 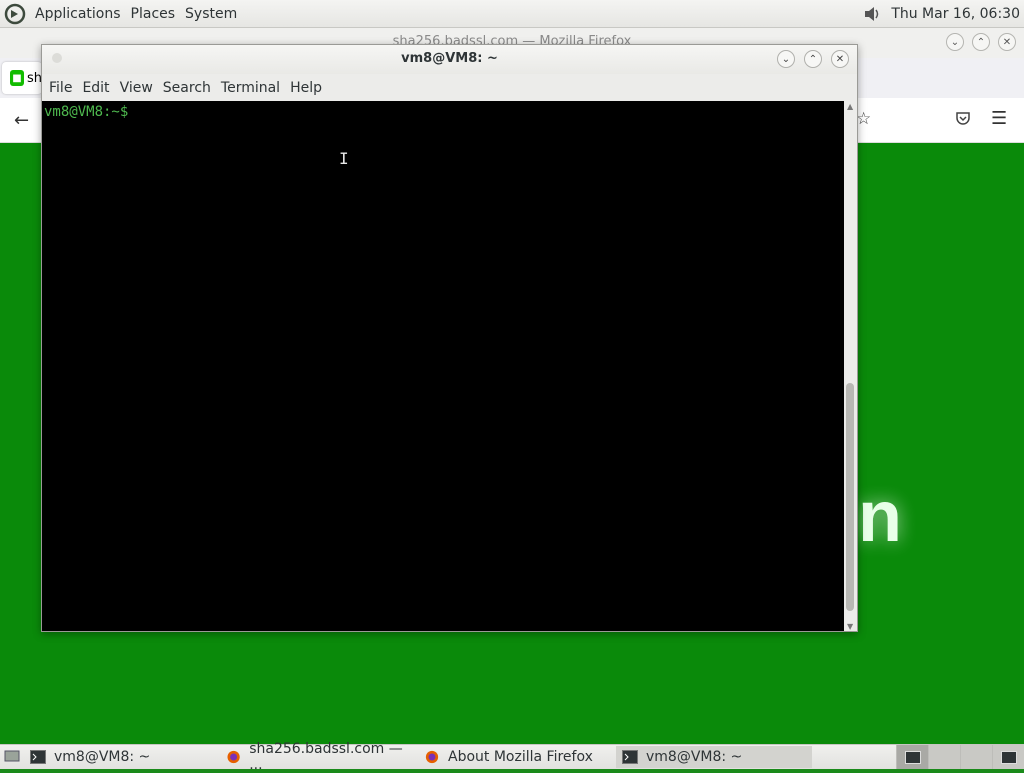 I want to click on terminal-titlebar: vm8@VM8: ~ ⌄ ⌃ ✕, so click(x=449, y=59).